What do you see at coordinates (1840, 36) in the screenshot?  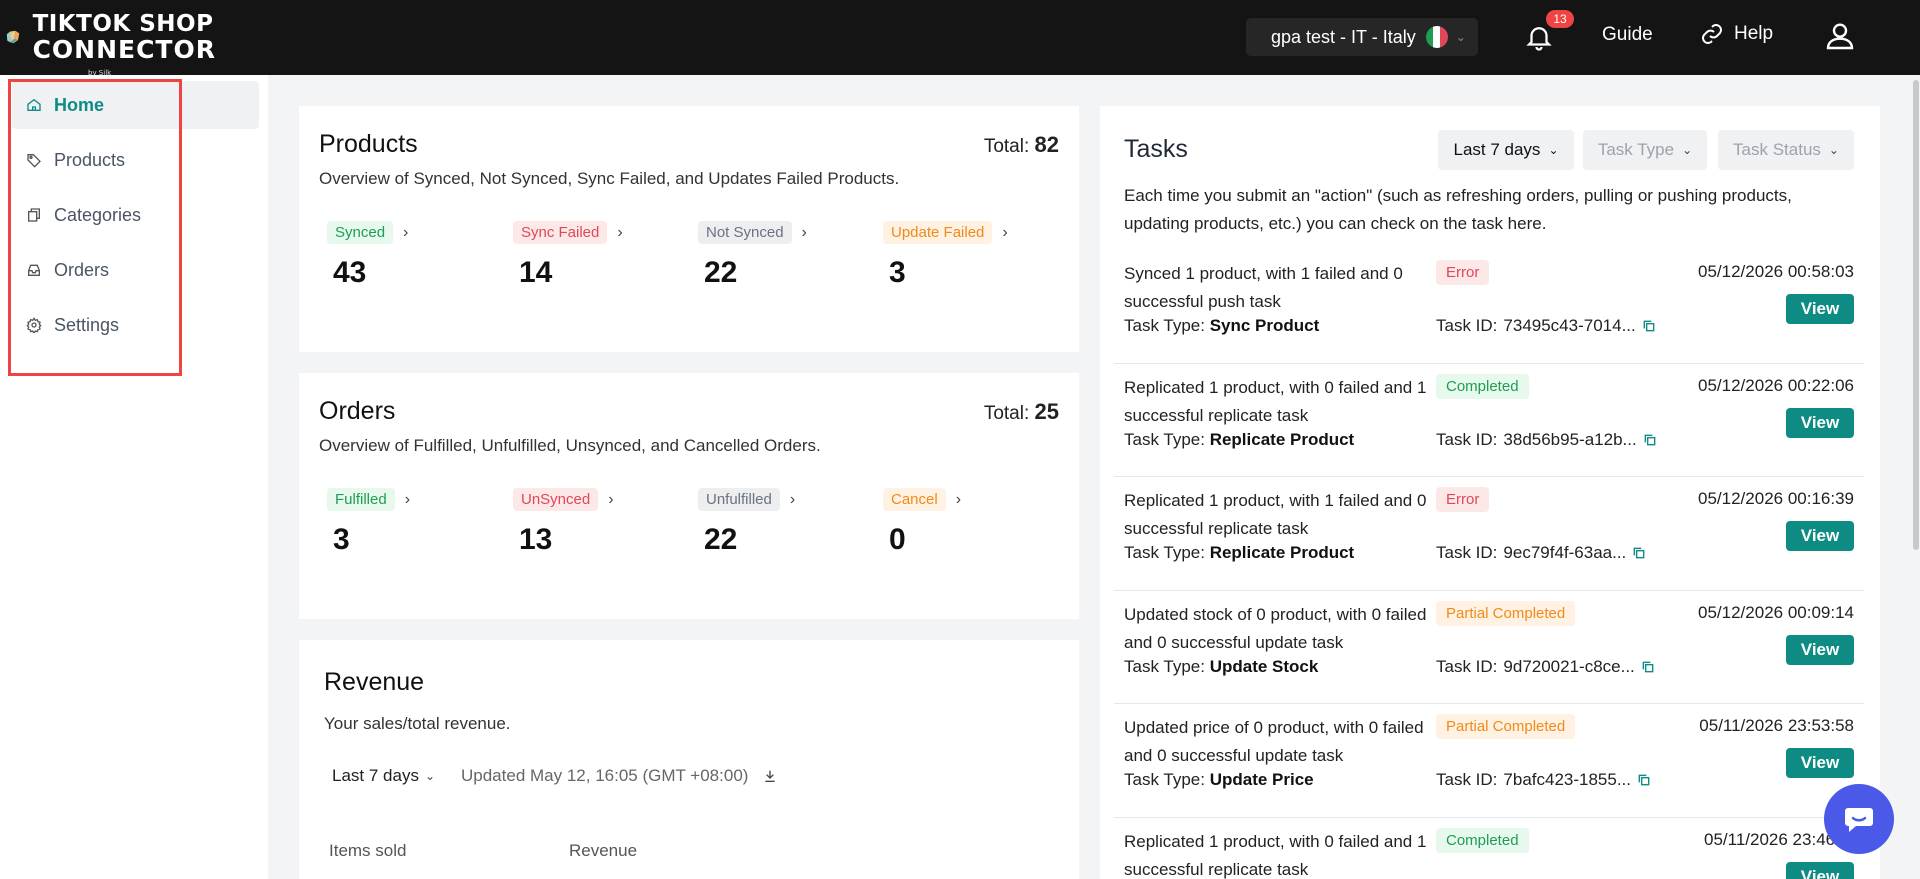 I see `user-icon` at bounding box center [1840, 36].